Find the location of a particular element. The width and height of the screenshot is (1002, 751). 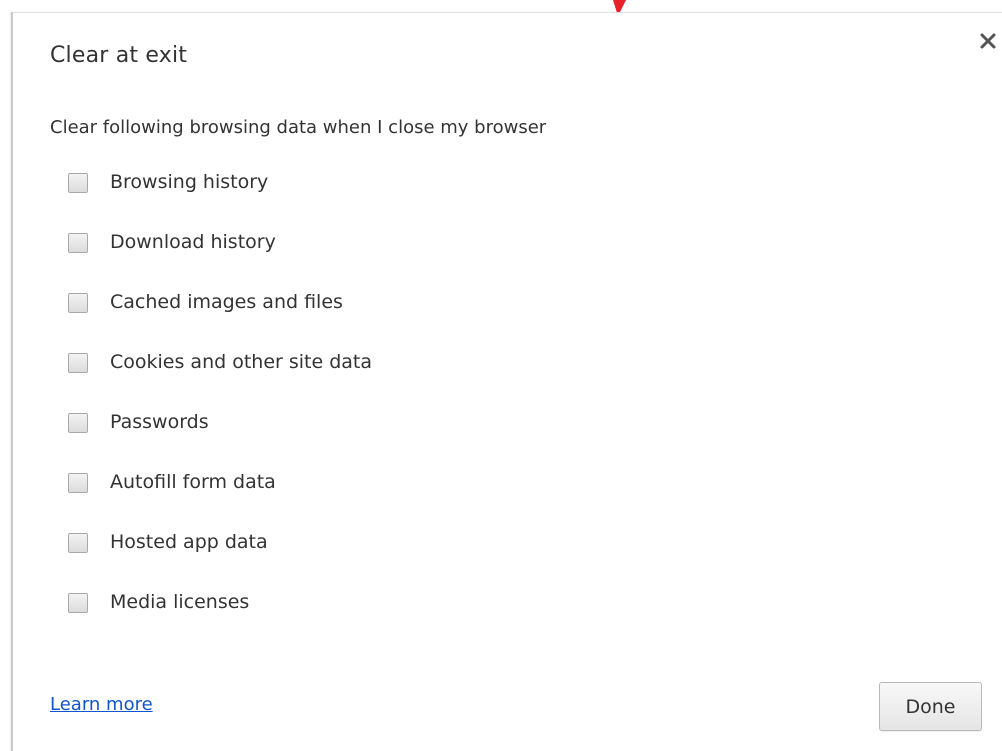

option-label: Autofill form data is located at coordinates (193, 482).